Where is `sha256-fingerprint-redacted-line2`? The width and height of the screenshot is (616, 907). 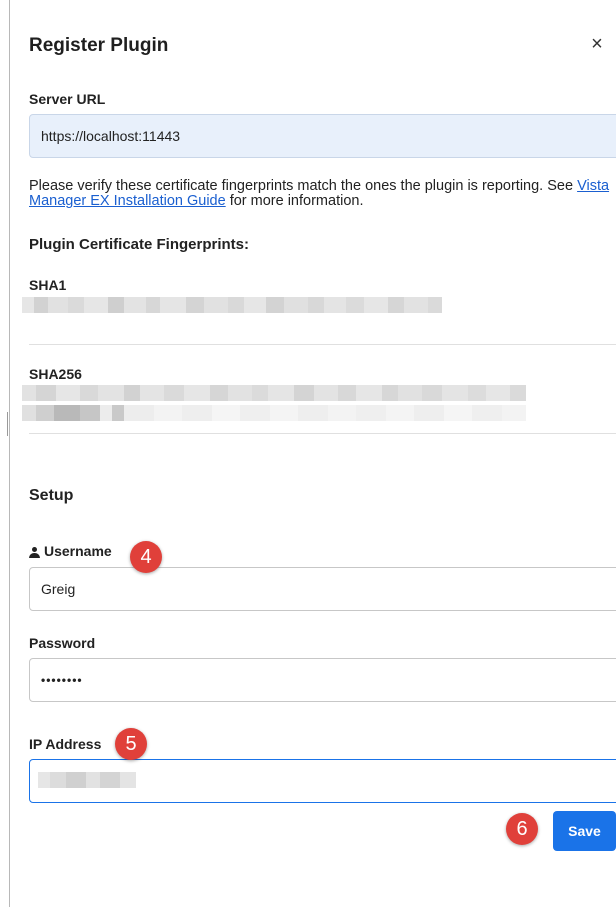 sha256-fingerprint-redacted-line2 is located at coordinates (274, 413).